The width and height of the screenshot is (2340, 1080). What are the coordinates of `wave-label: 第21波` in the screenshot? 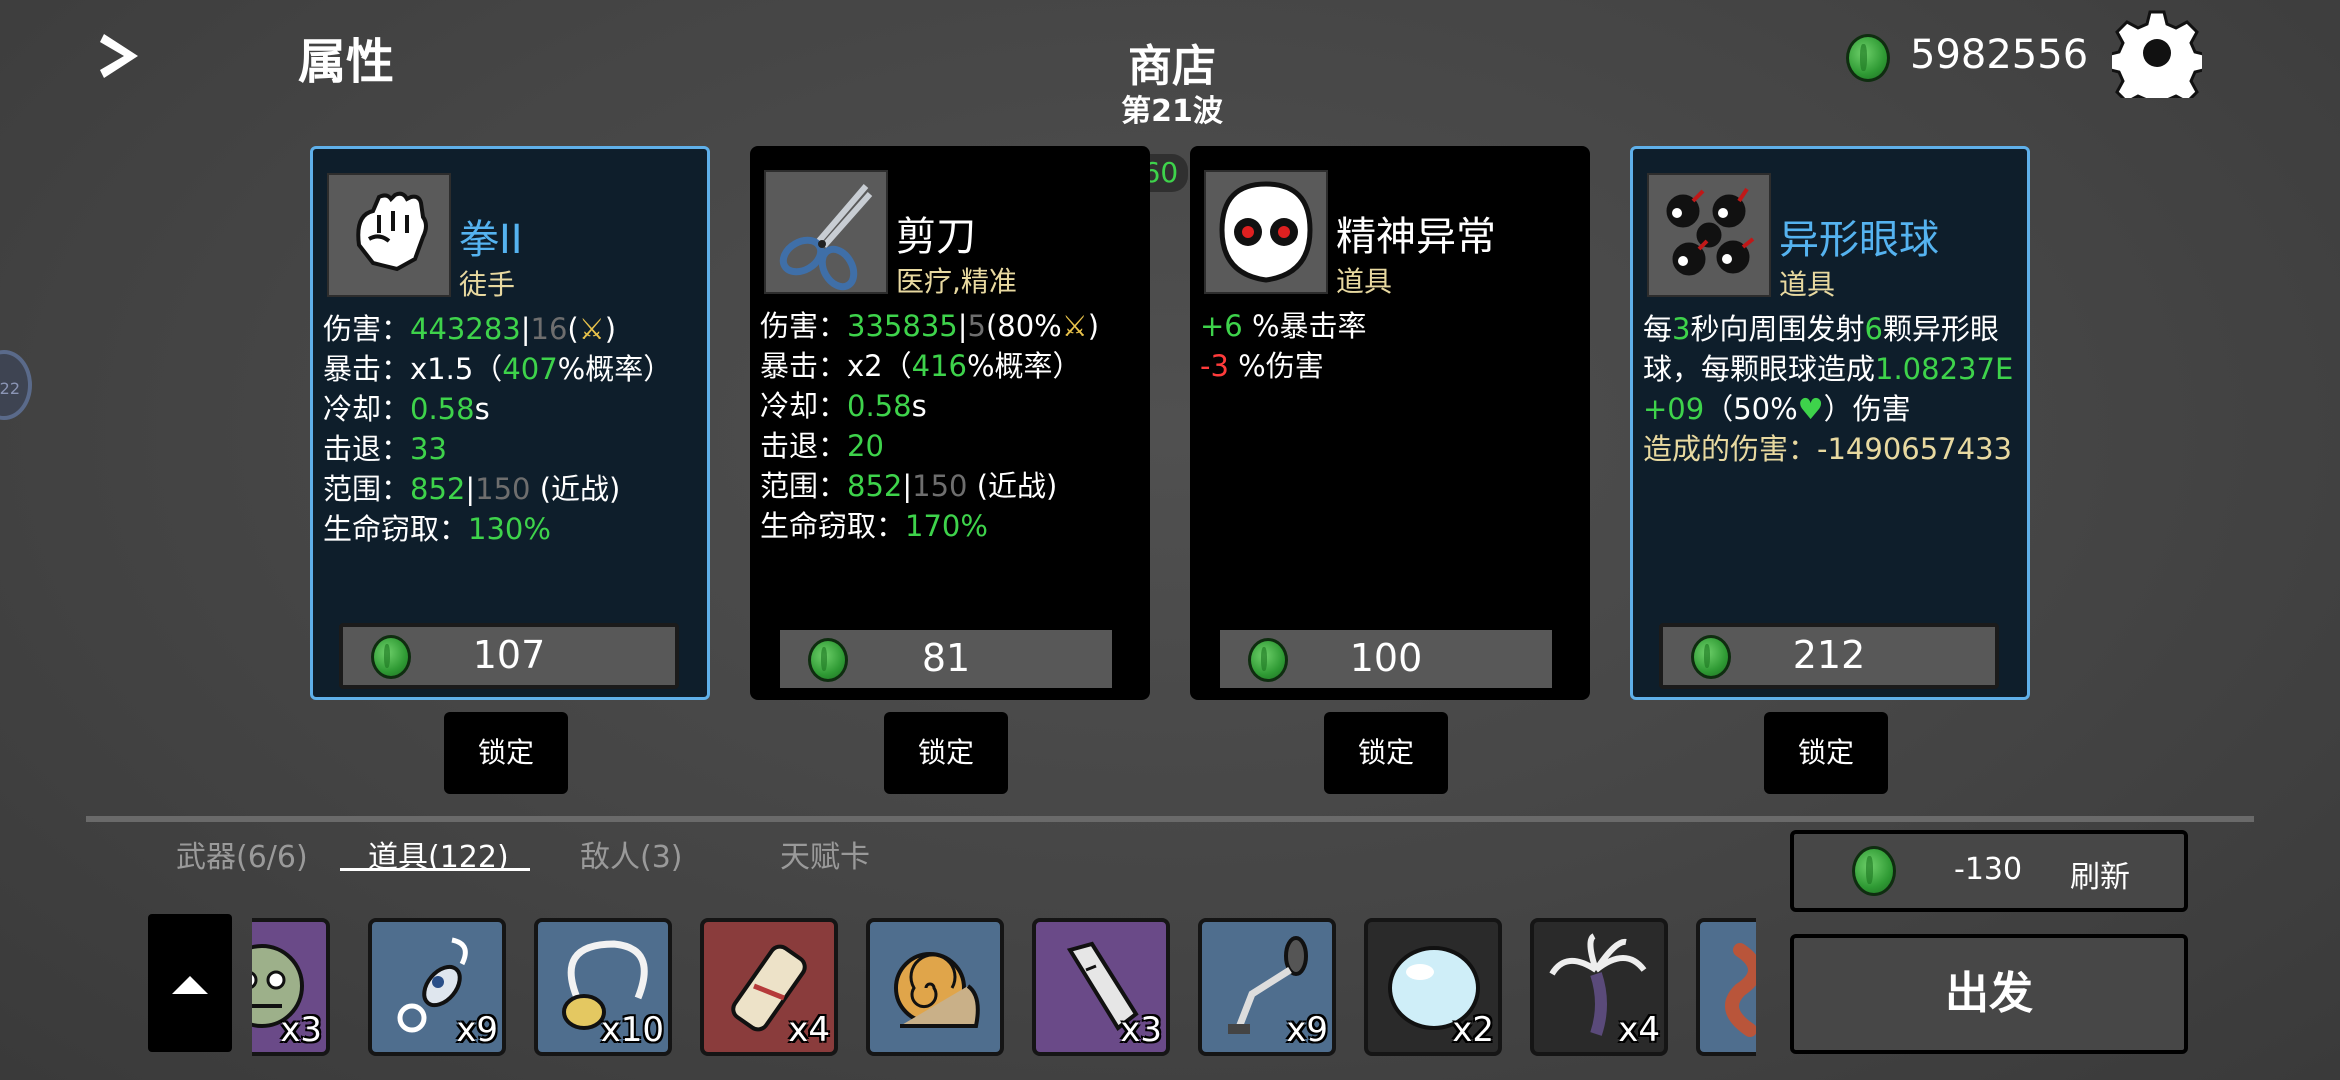 It's located at (1172, 111).